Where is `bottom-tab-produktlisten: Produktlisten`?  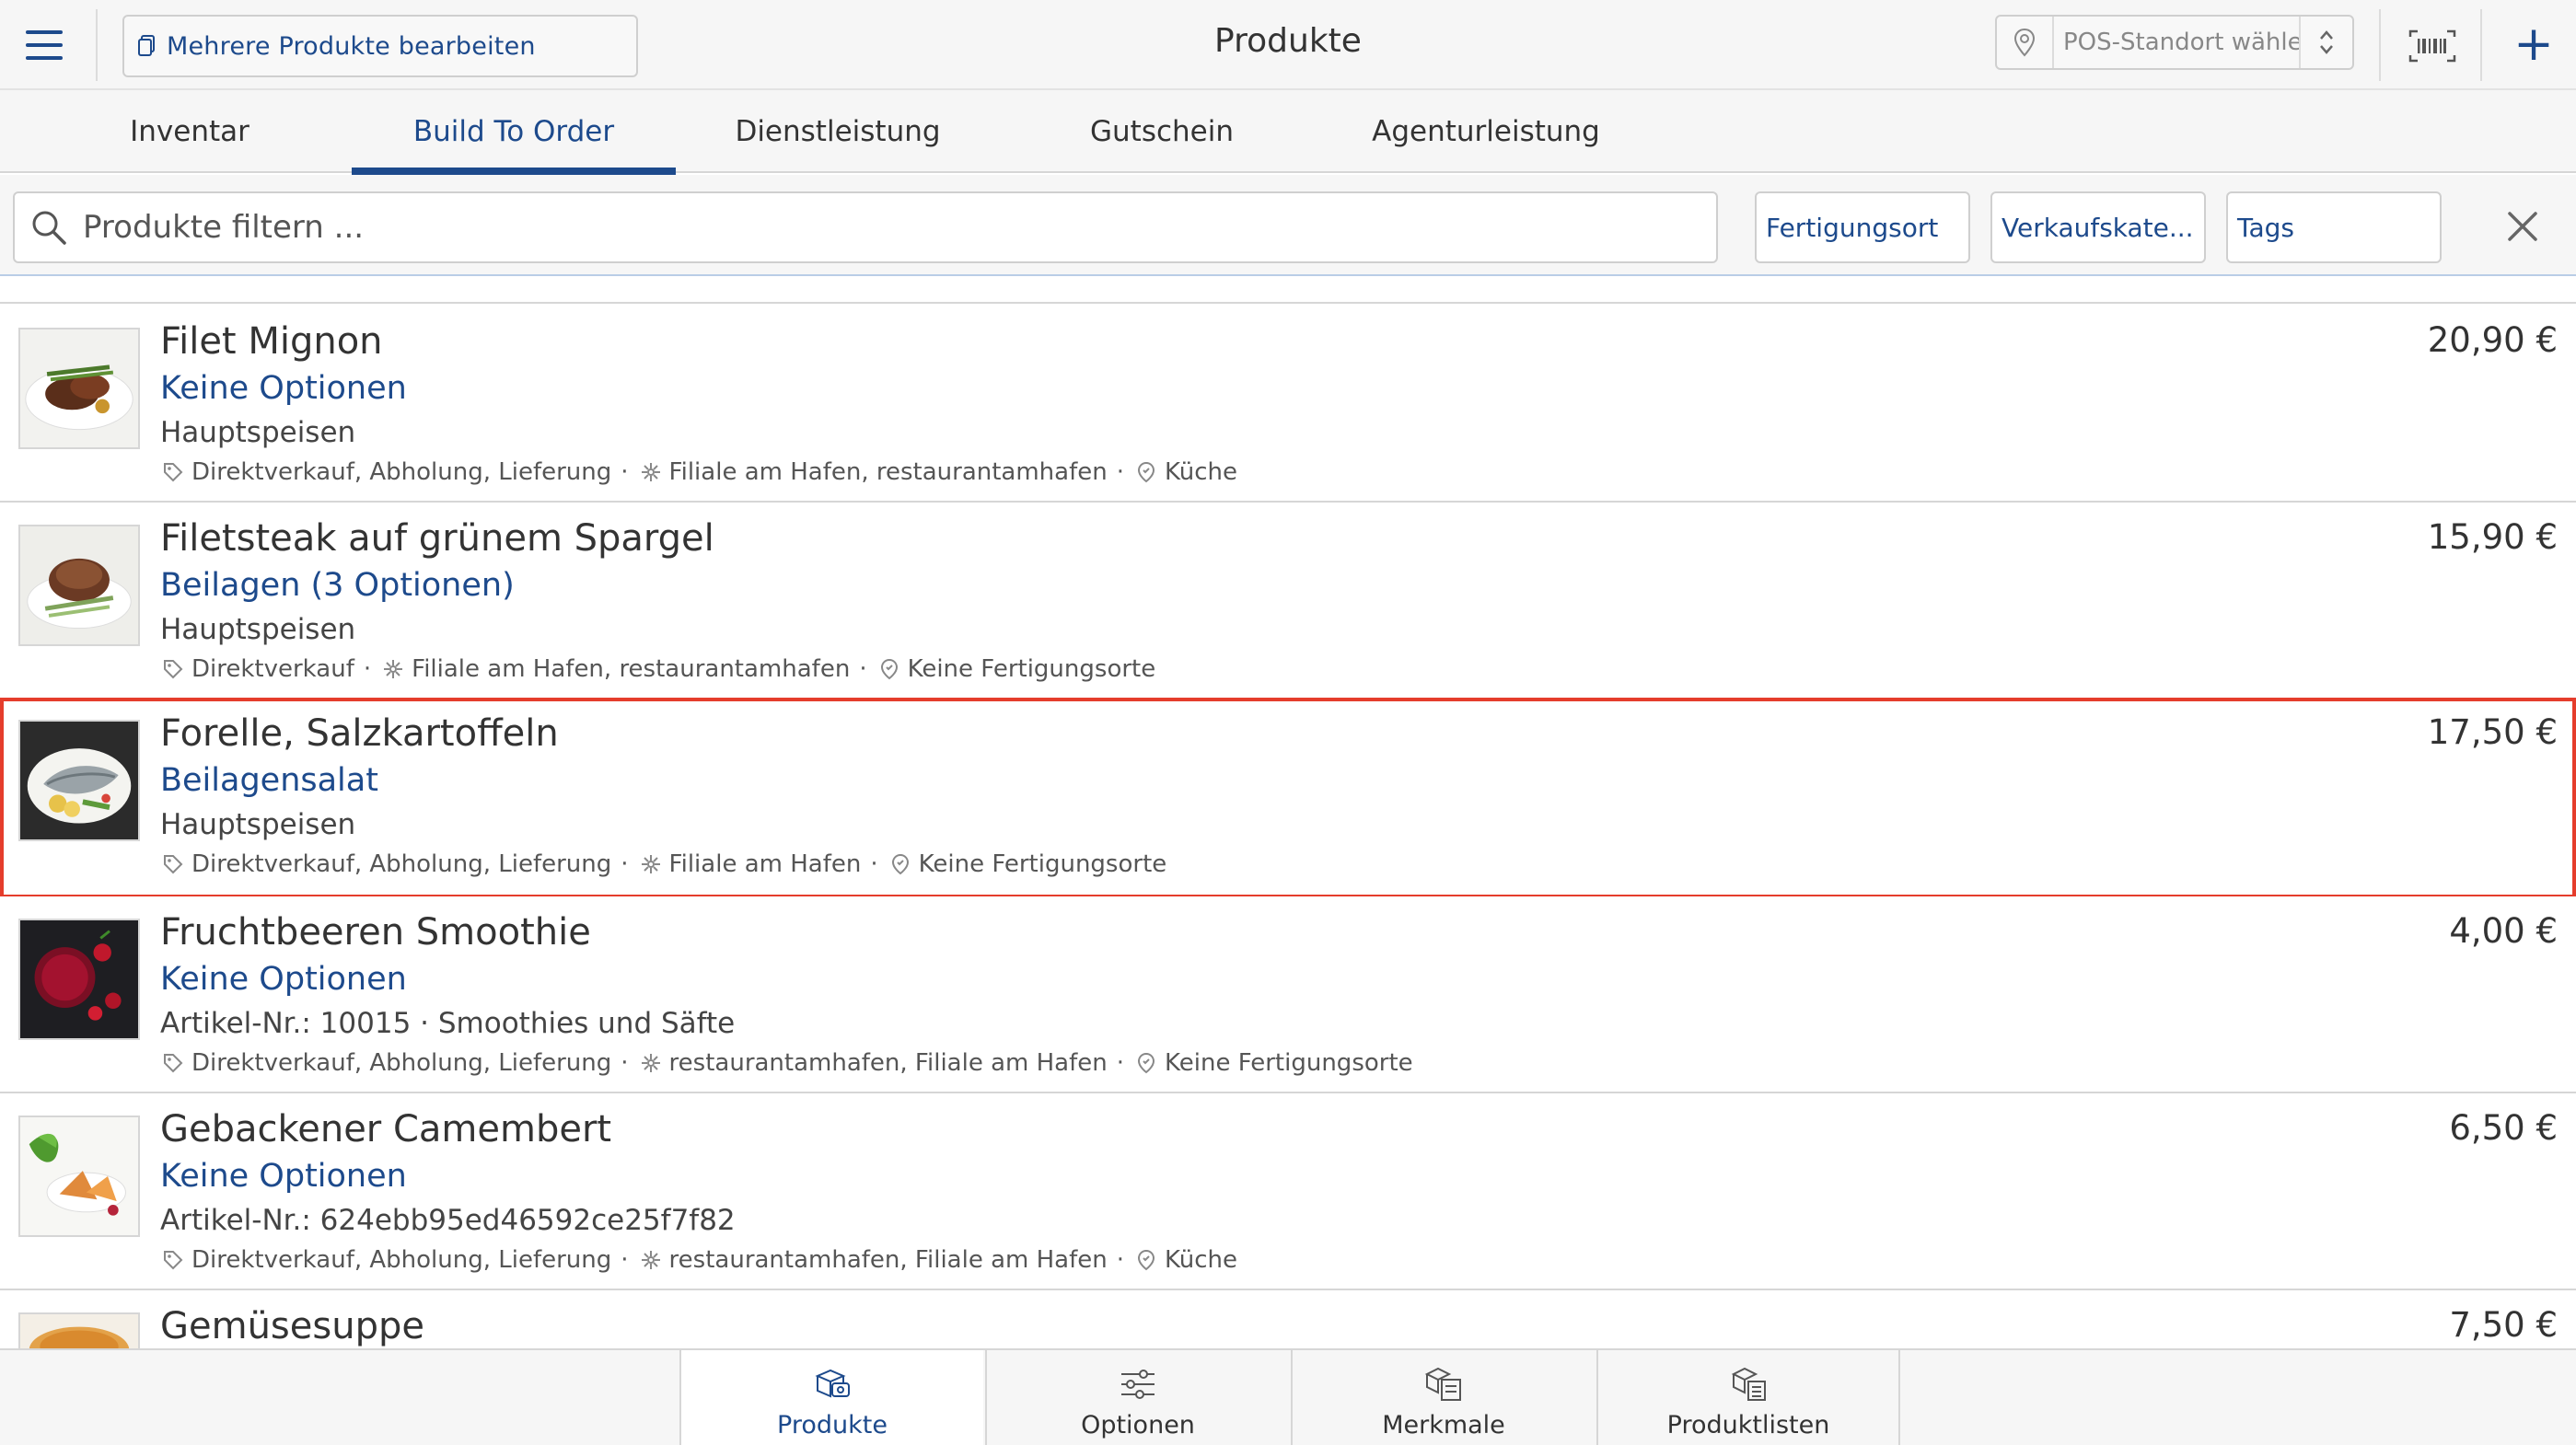 bottom-tab-produktlisten: Produktlisten is located at coordinates (1748, 1397).